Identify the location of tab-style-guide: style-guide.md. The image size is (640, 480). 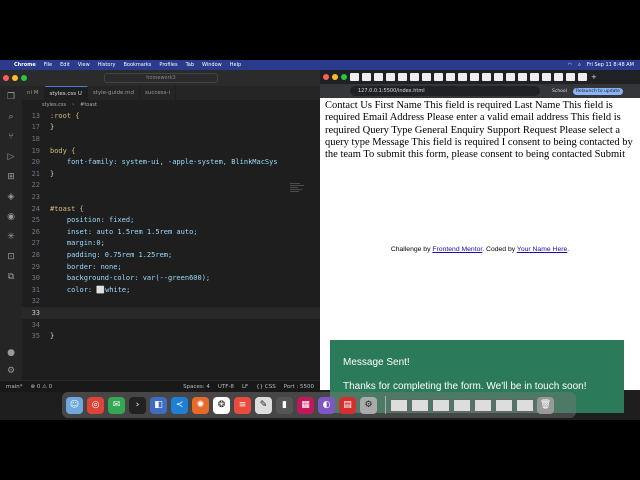
(114, 93).